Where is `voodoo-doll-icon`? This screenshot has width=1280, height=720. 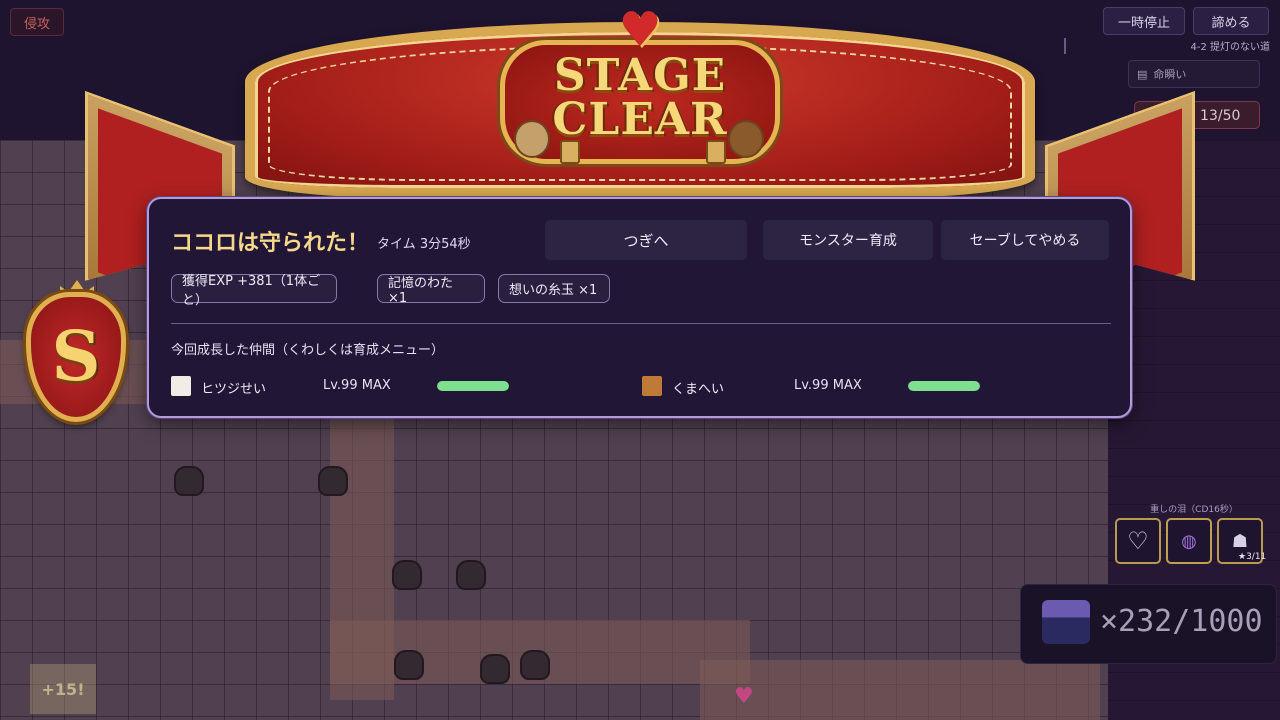 voodoo-doll-icon is located at coordinates (532, 139).